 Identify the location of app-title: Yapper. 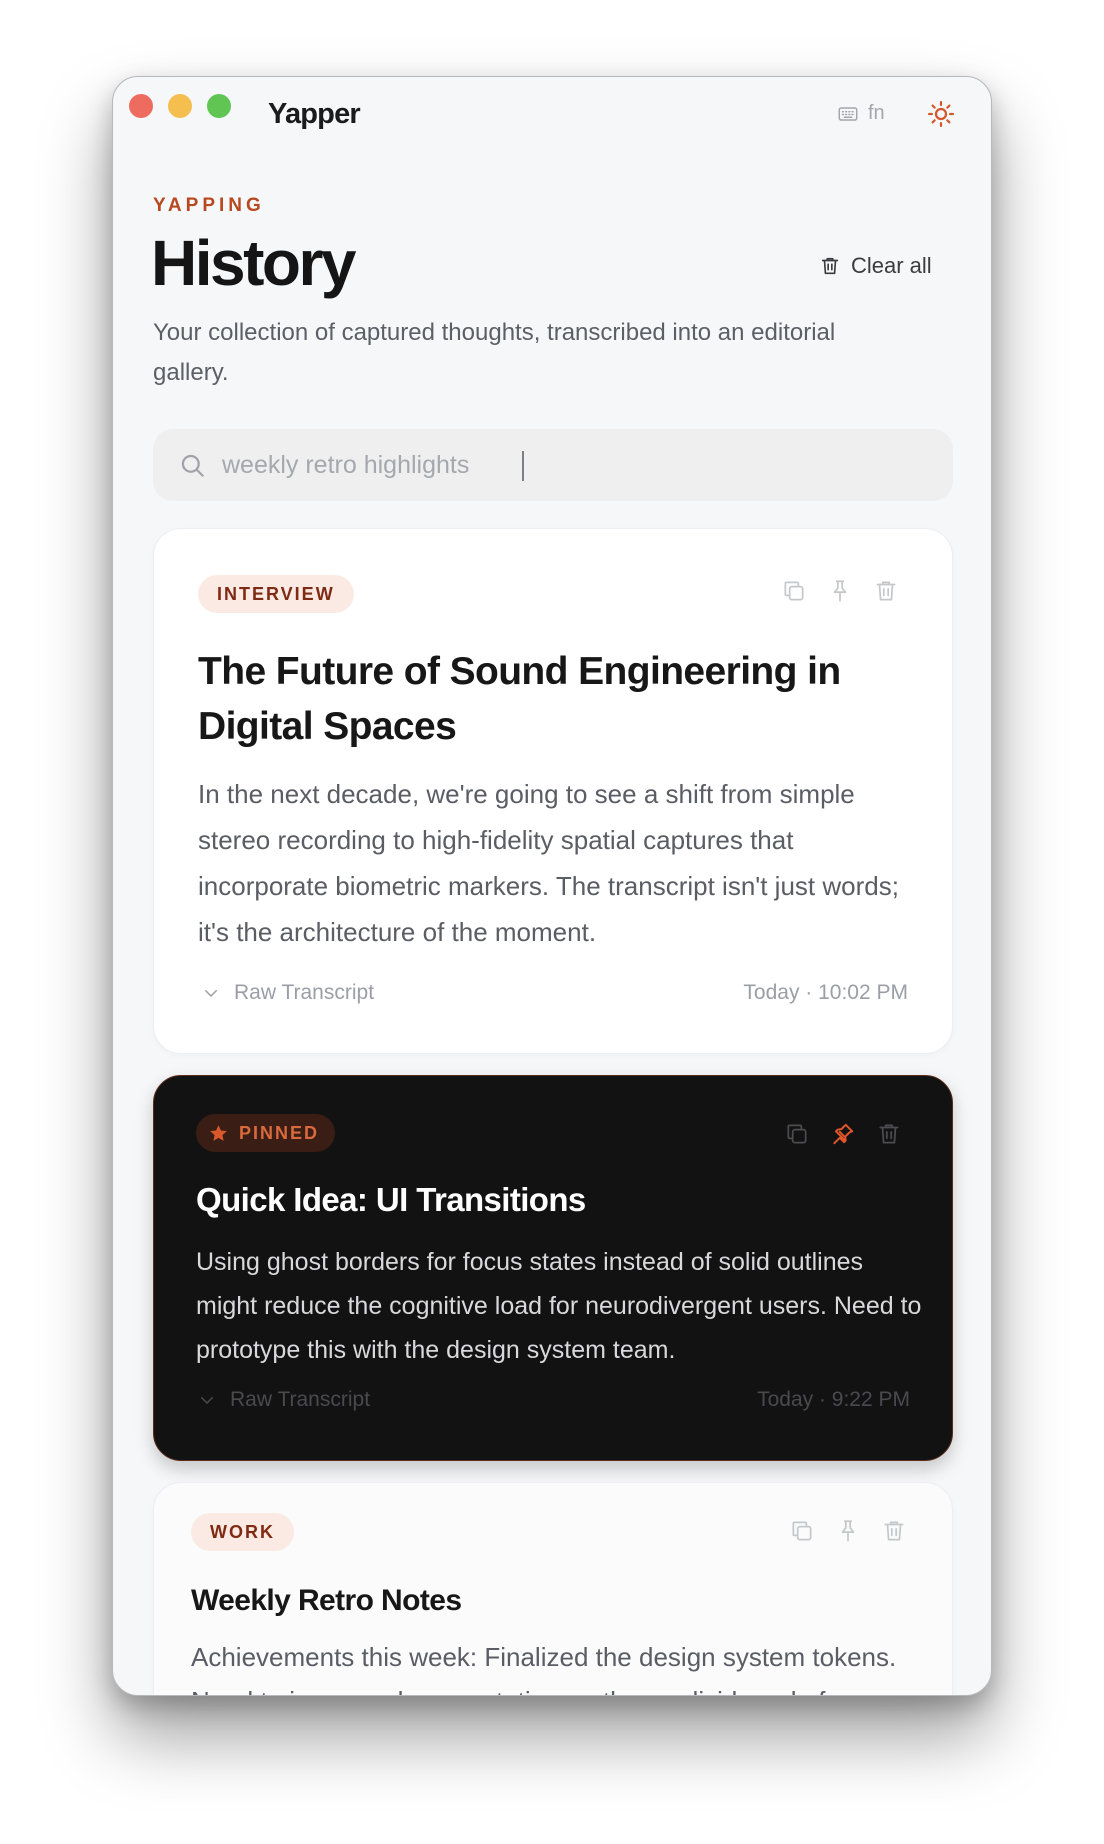
(314, 114).